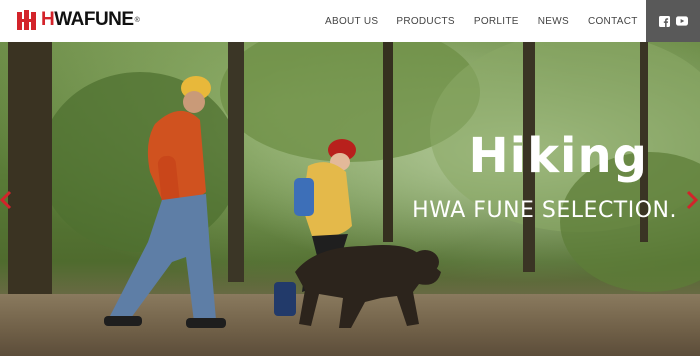  I want to click on hero-title: Hiking, so click(558, 156).